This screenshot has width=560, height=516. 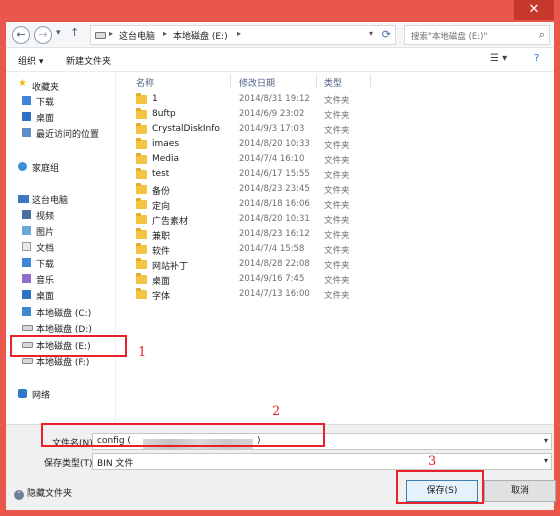 I want to click on file-row: 广告素材 2014/8/20 10:31 文件夹, so click(x=339, y=219).